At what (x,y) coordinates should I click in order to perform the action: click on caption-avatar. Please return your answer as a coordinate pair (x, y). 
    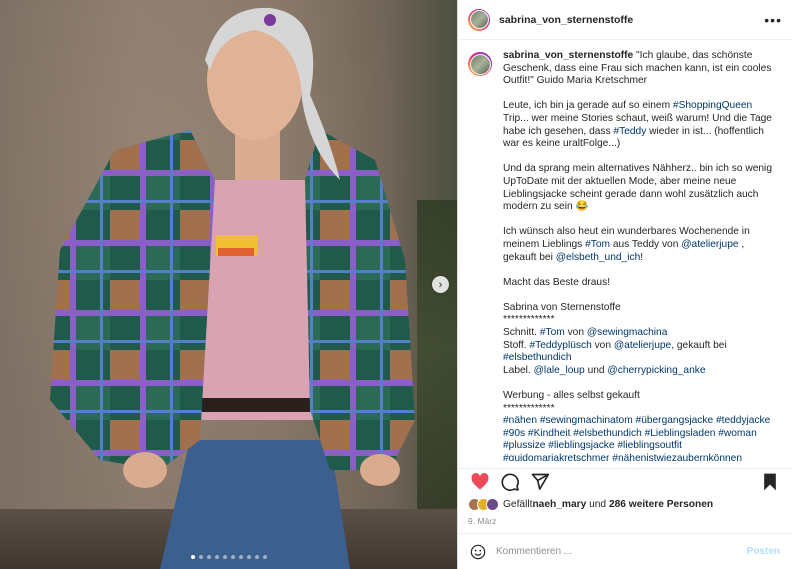
    Looking at the image, I should click on (480, 64).